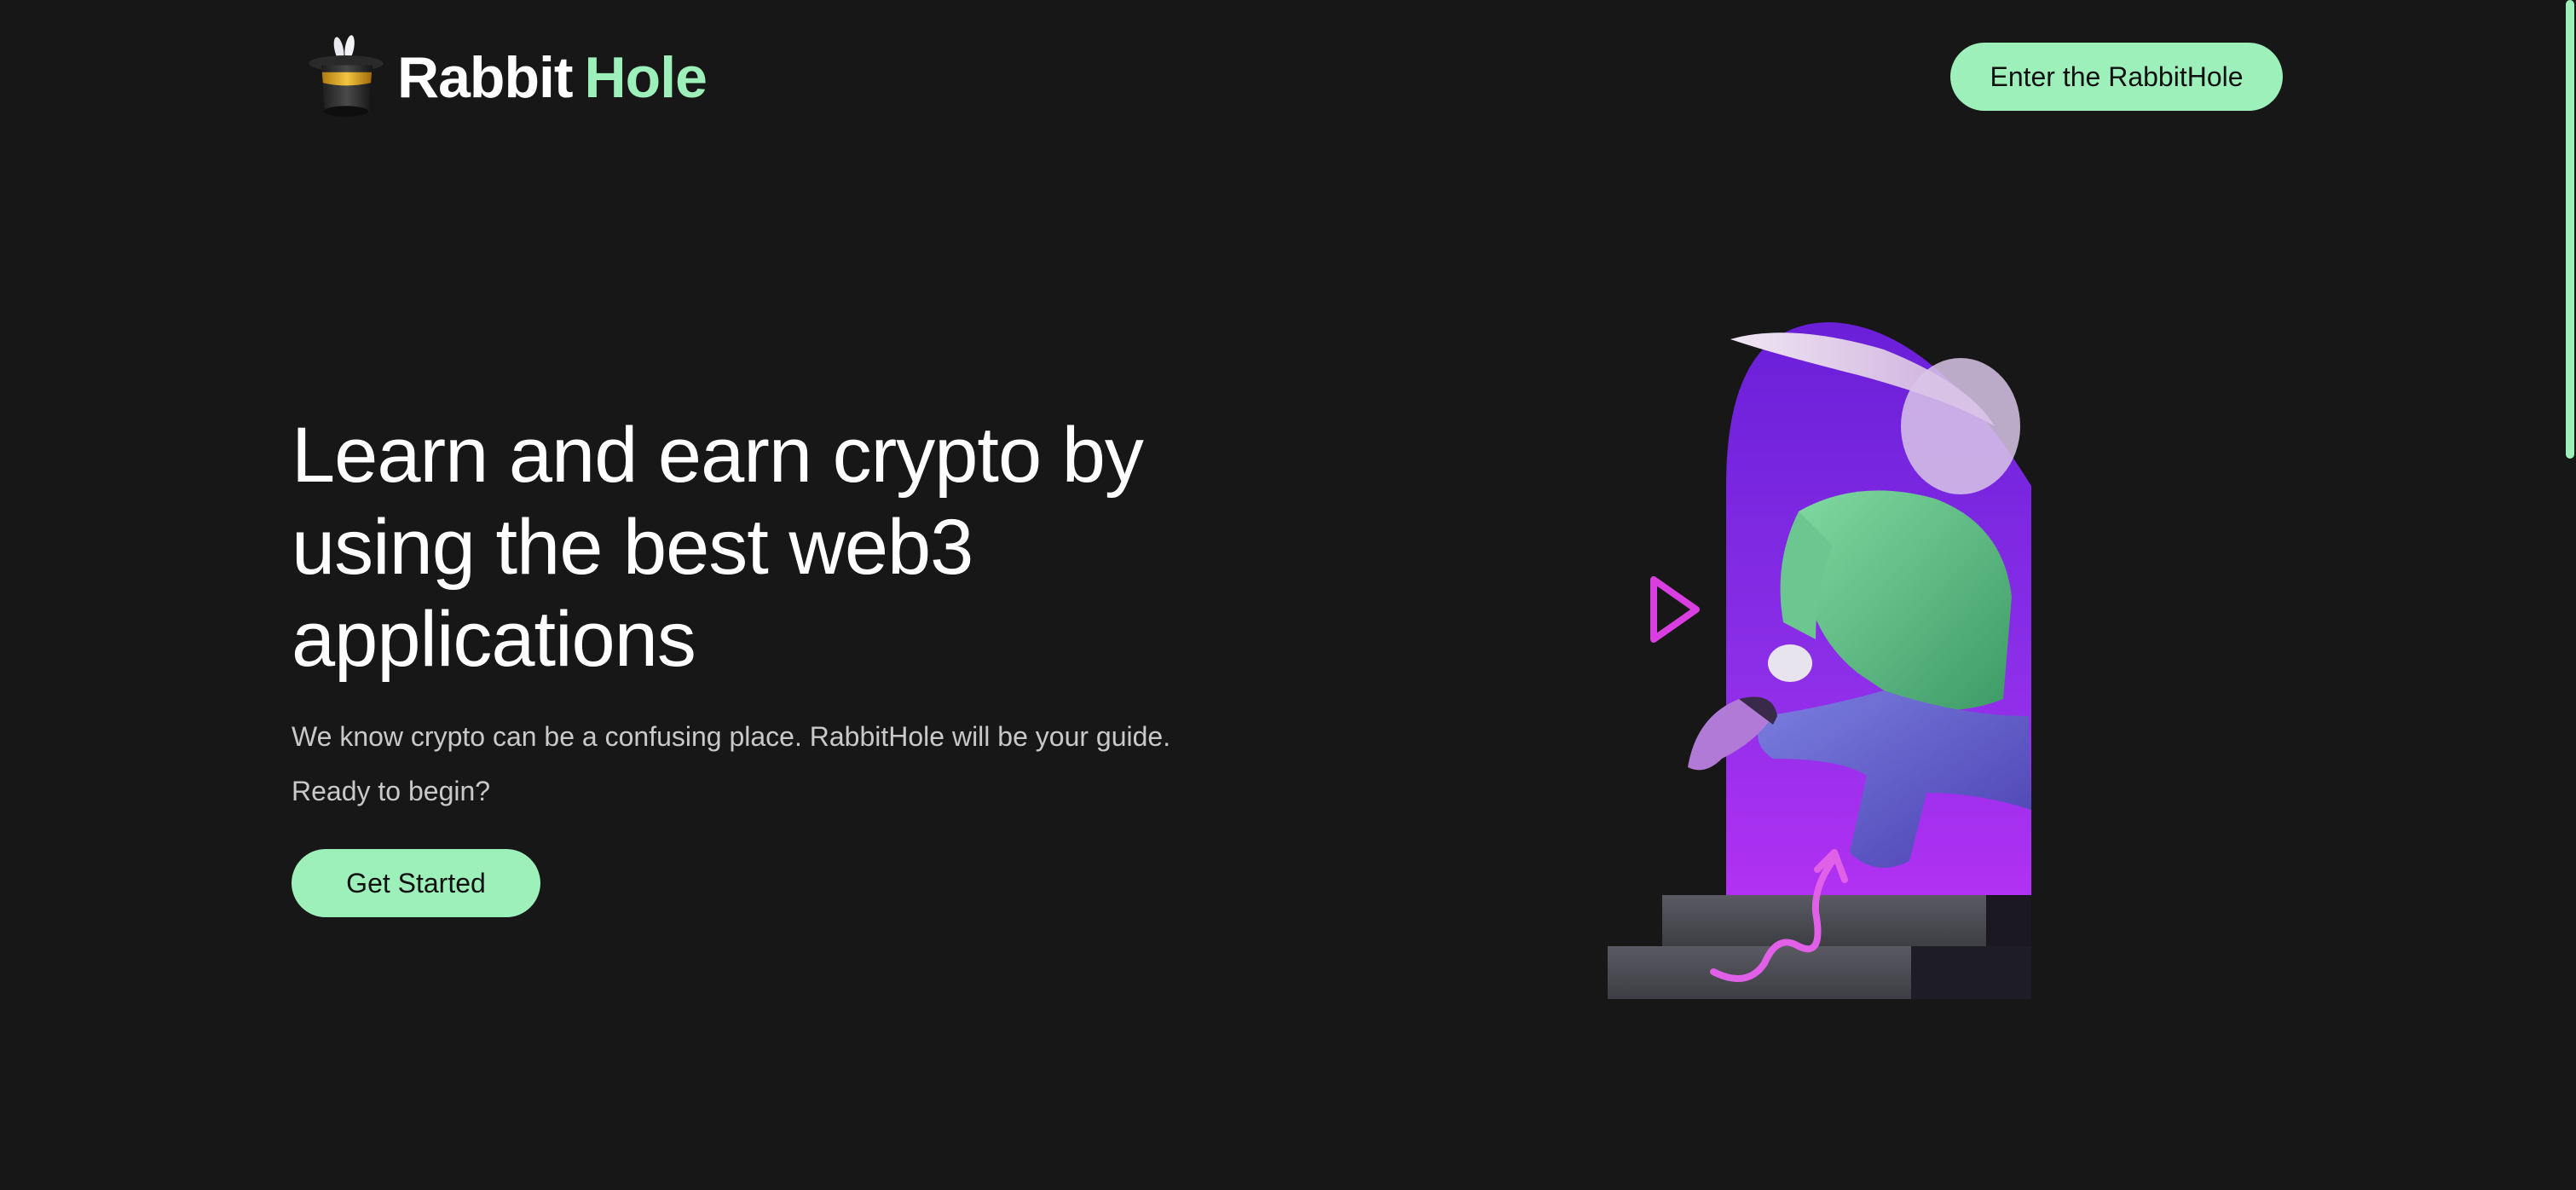  Describe the element at coordinates (1675, 609) in the screenshot. I see `play-icon` at that location.